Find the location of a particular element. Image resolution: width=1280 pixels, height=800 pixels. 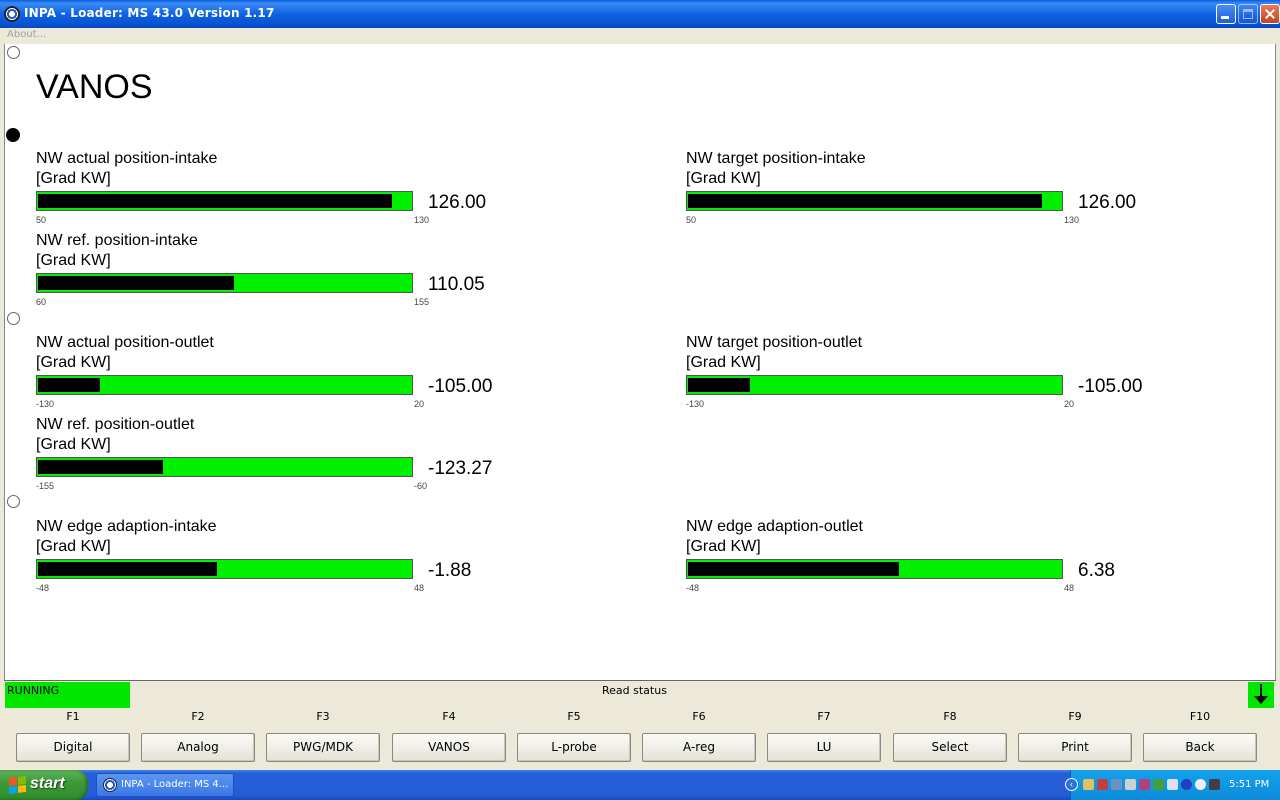

system-tray: ‹ 5:51 PM is located at coordinates (1172, 785).